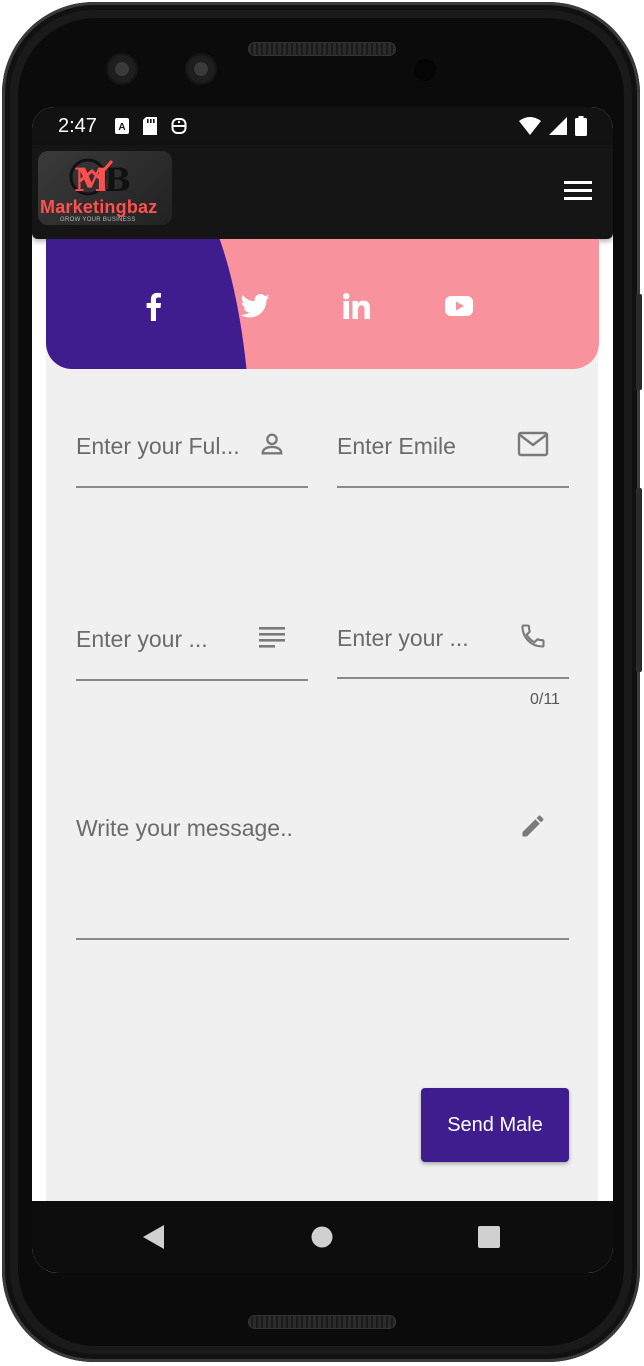  Describe the element at coordinates (100, 179) in the screenshot. I see `logo-mark-icon: M B` at that location.